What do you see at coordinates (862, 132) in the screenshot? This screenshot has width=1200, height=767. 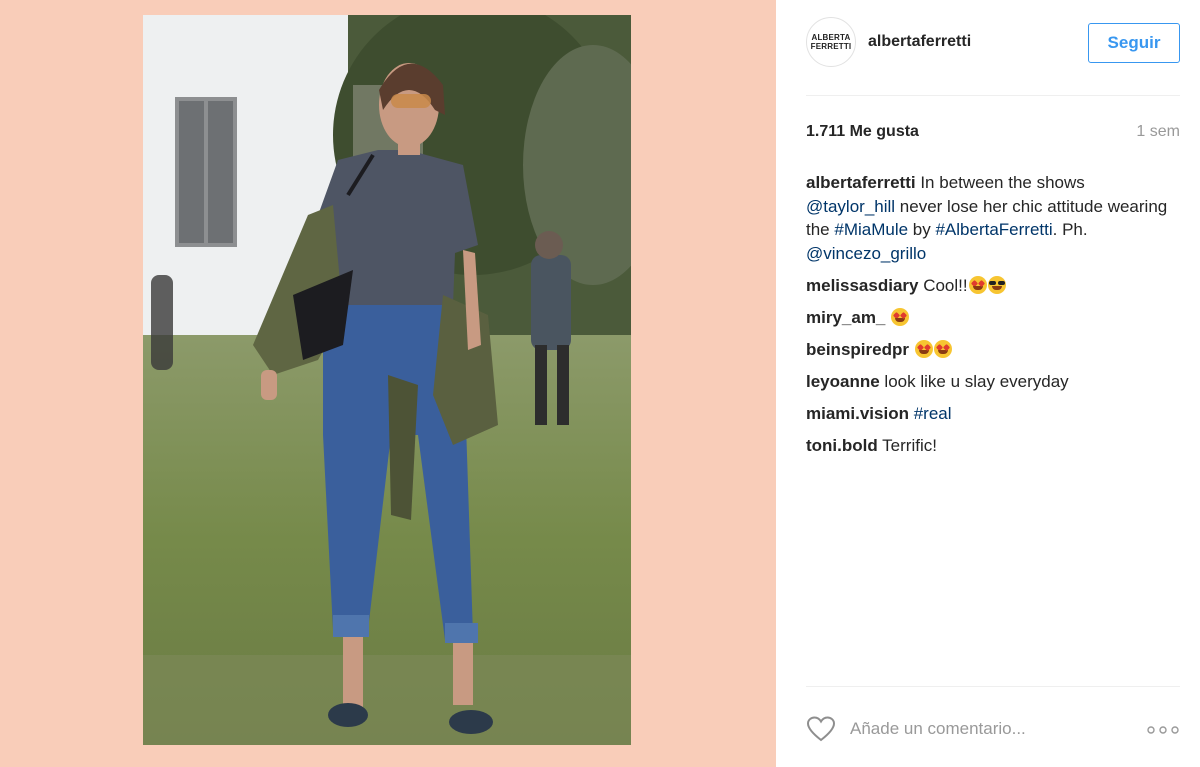 I see `likes-count: 1.711 Me gusta` at bounding box center [862, 132].